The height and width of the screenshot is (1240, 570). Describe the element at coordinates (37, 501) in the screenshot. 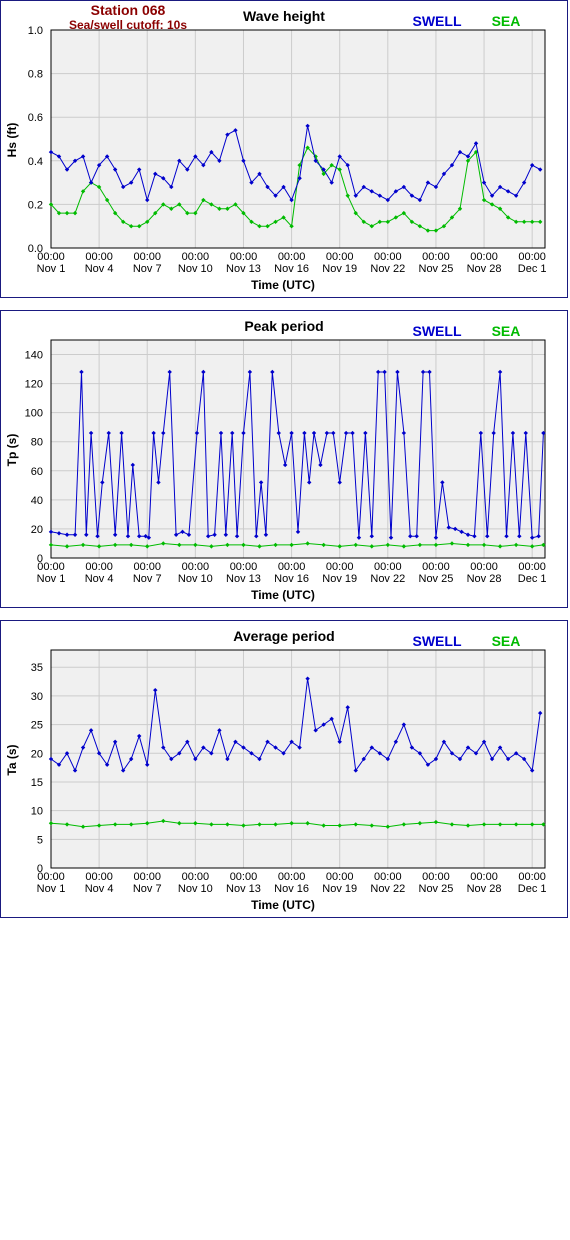

I see `y-tick-label: 40` at that location.